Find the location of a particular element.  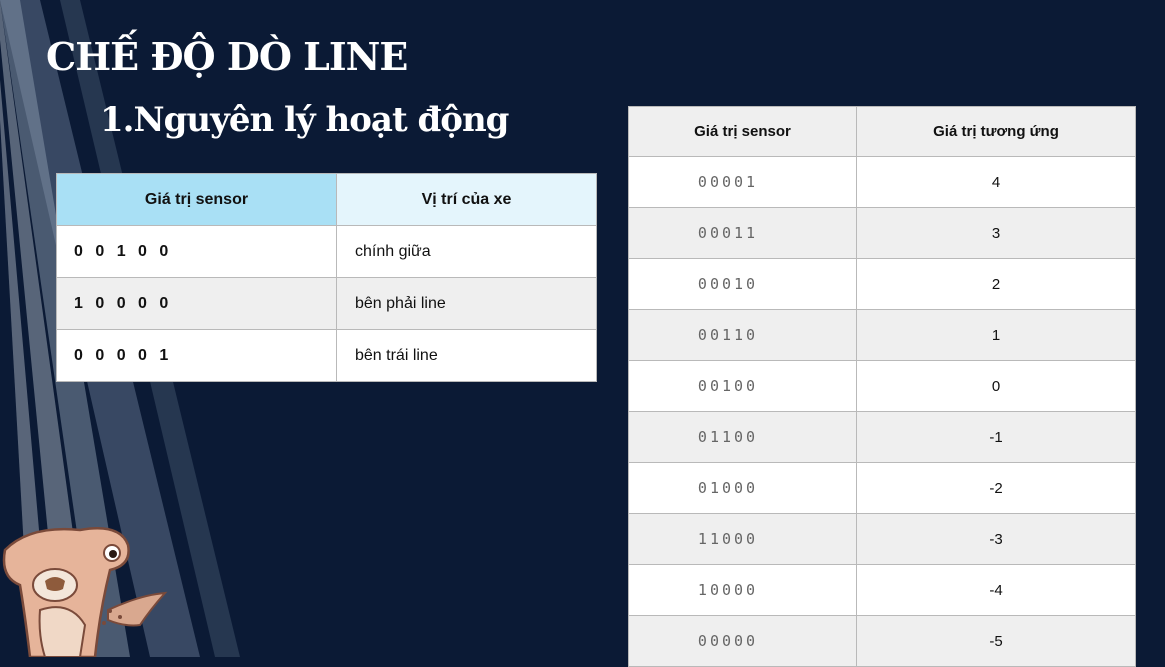

table-row: 01100 -1 is located at coordinates (882, 437).